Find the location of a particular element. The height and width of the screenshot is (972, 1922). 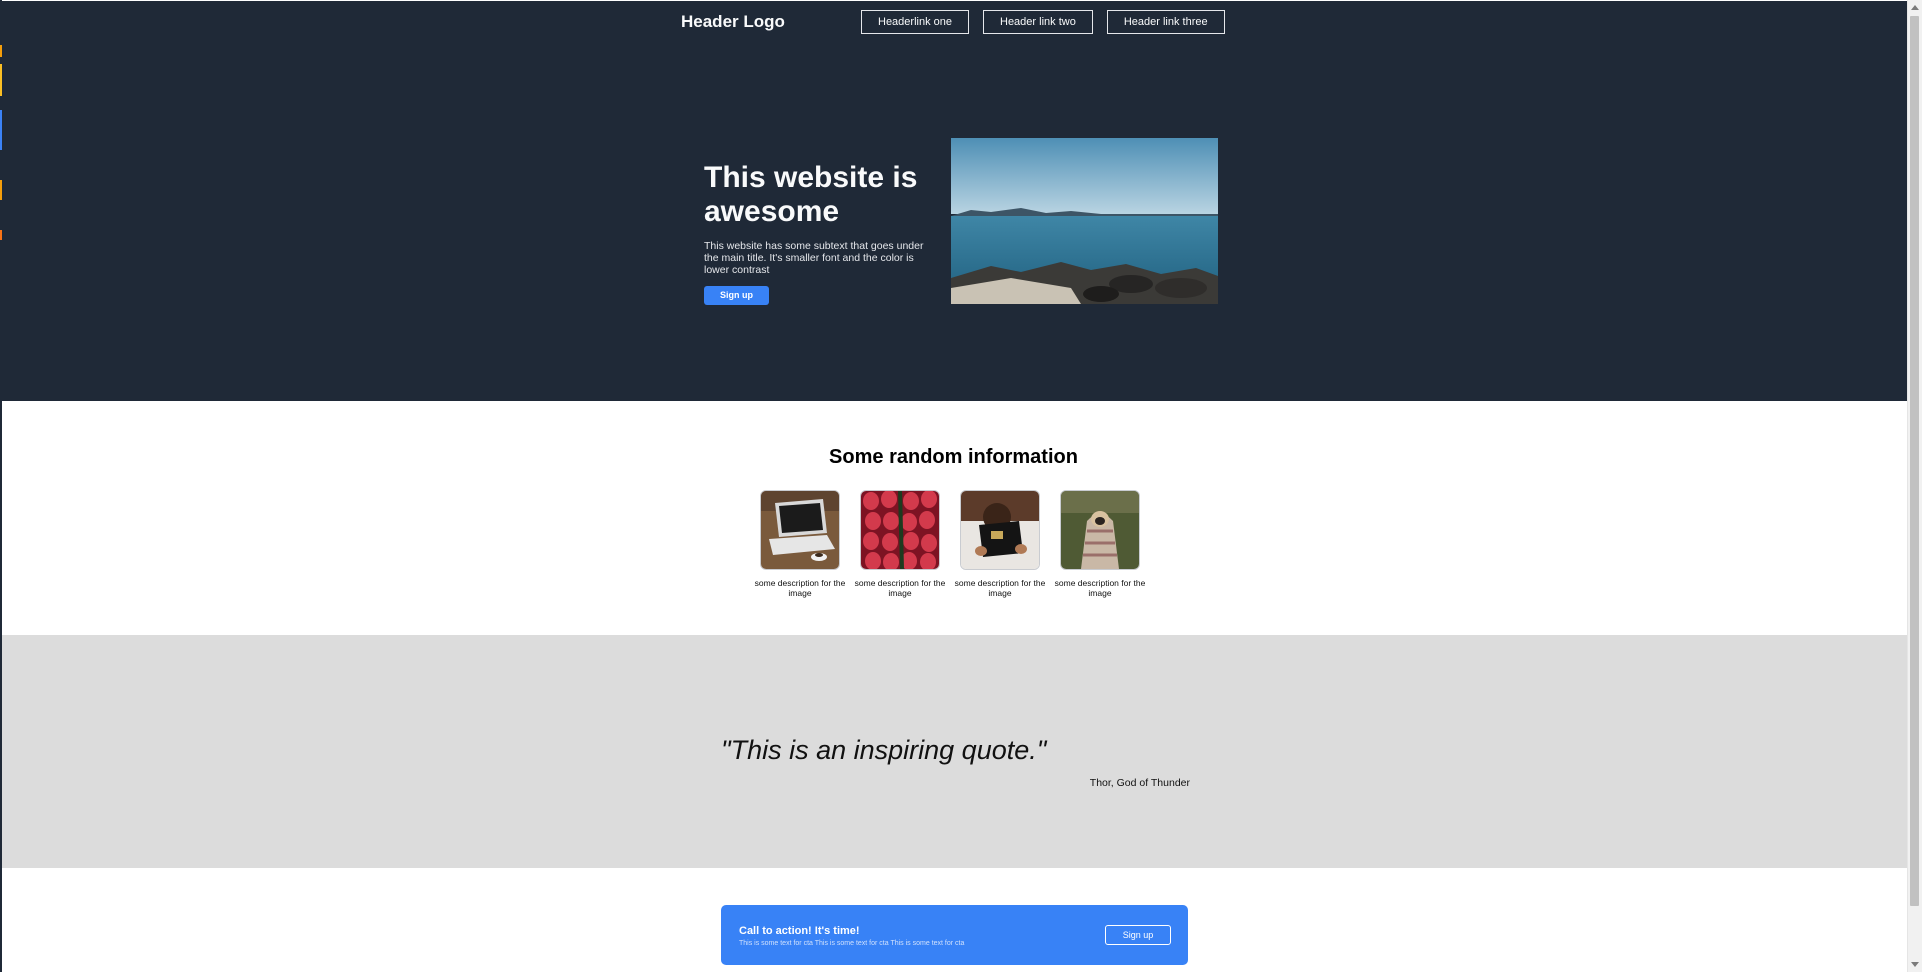

info-section-title: Some random information is located at coordinates (953, 457).